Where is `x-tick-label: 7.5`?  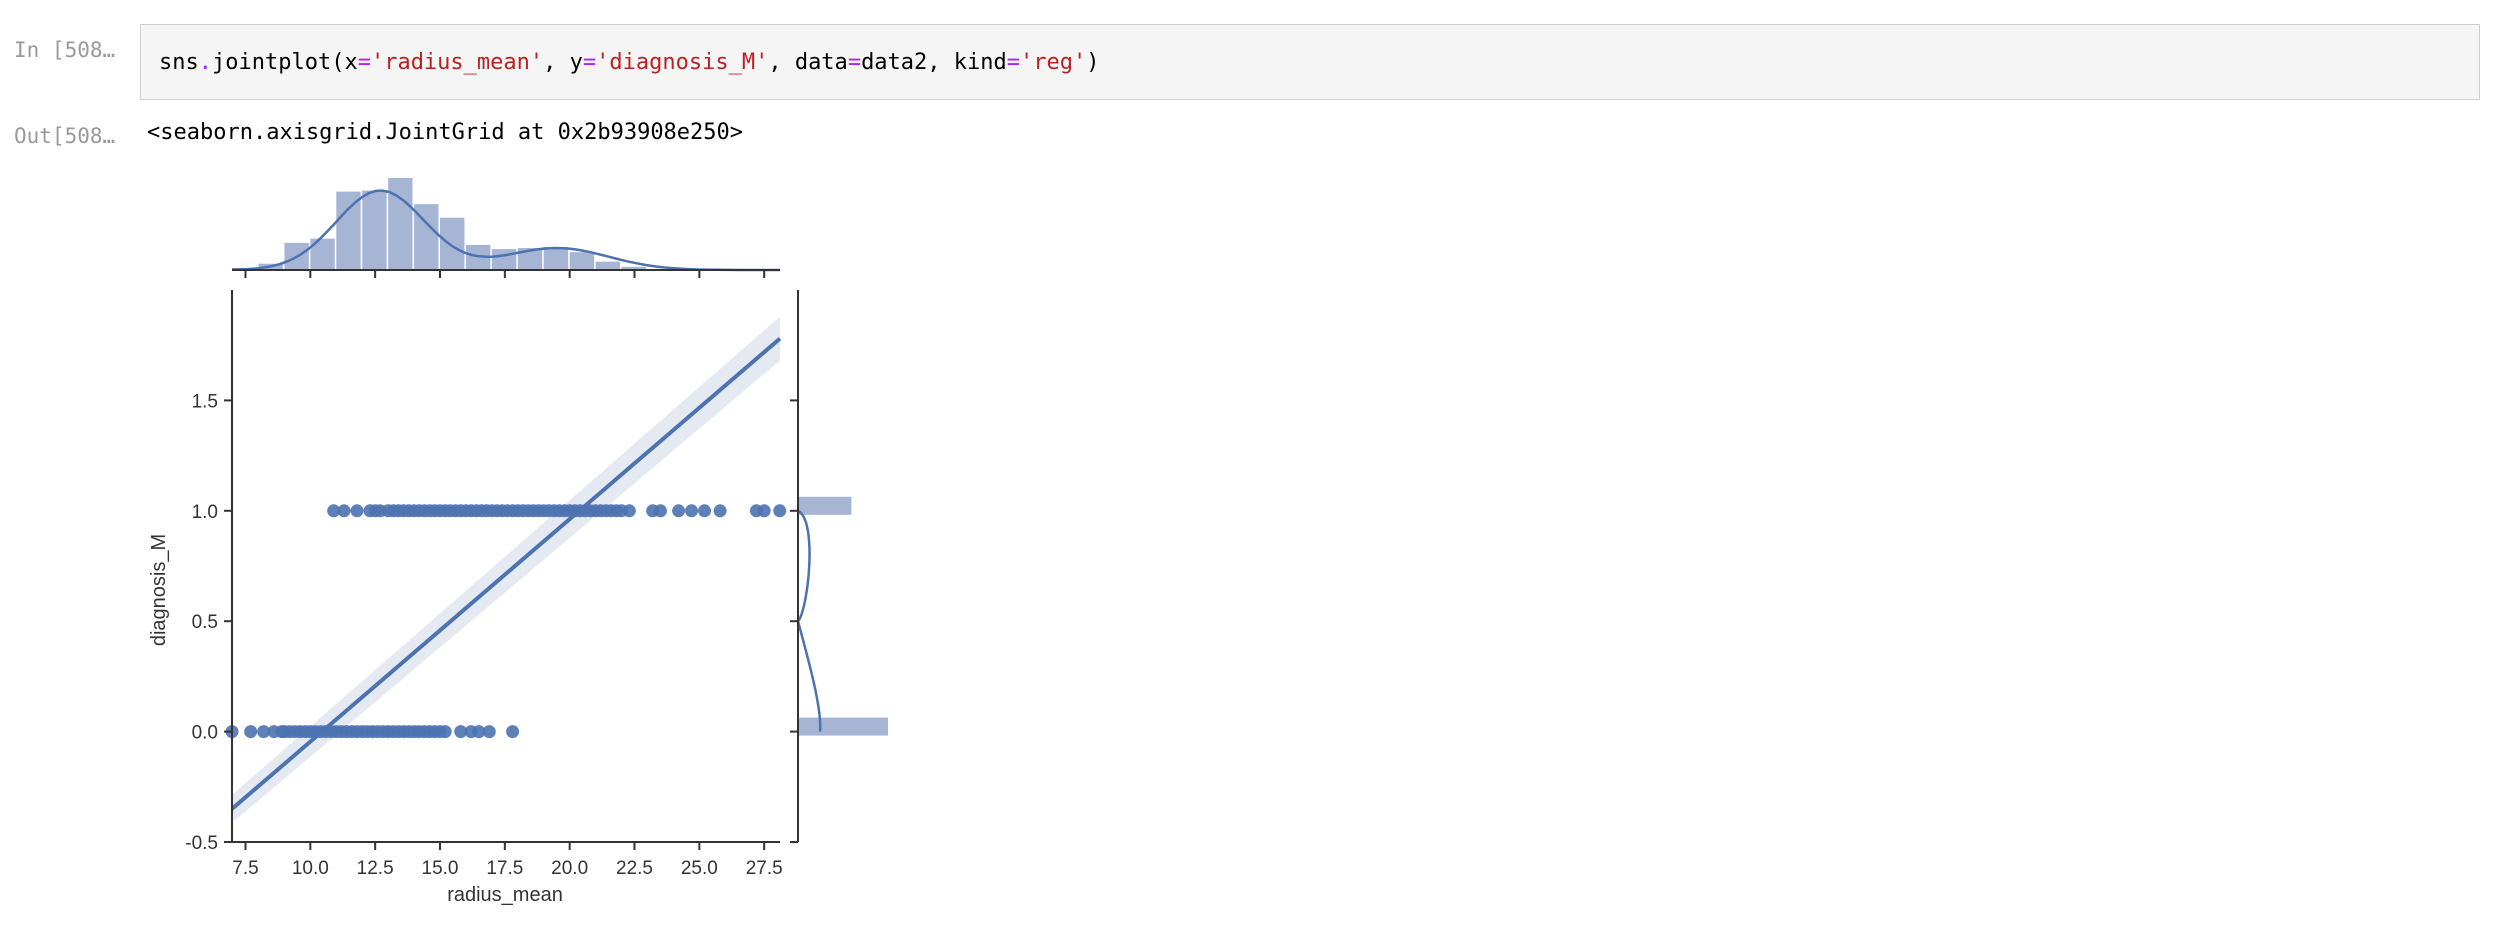 x-tick-label: 7.5 is located at coordinates (245, 868).